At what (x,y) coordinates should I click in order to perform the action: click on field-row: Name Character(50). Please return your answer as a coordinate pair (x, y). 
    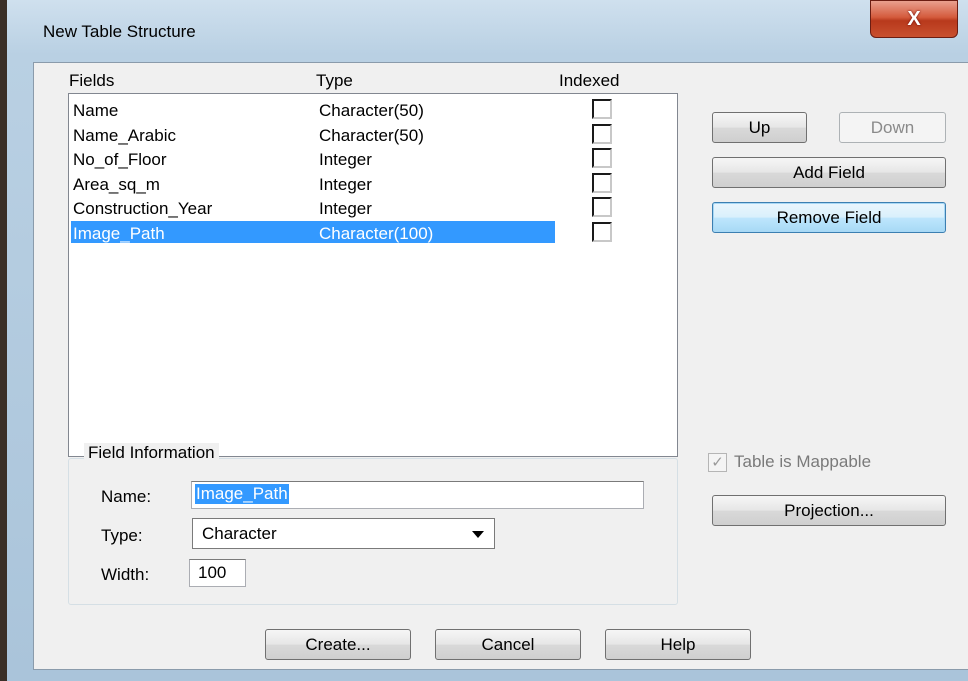
    Looking at the image, I should click on (373, 110).